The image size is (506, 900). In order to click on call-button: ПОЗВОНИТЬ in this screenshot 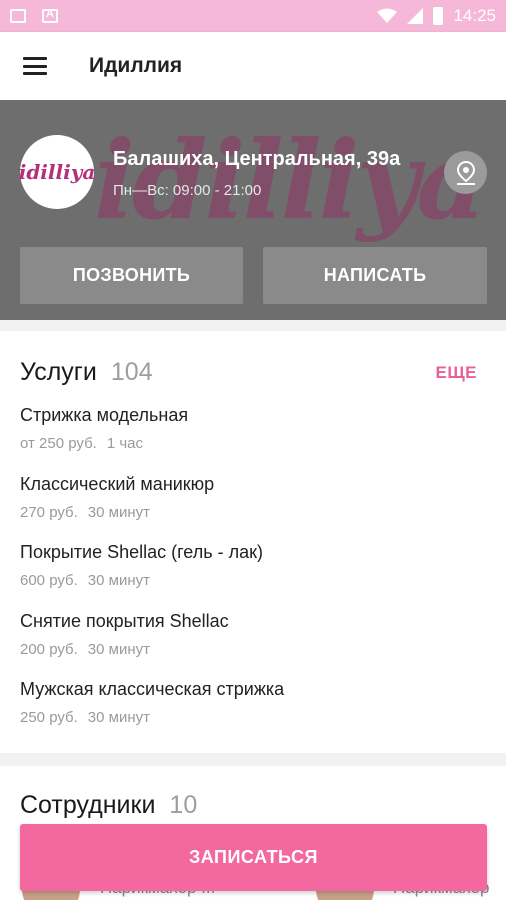, I will do `click(131, 275)`.